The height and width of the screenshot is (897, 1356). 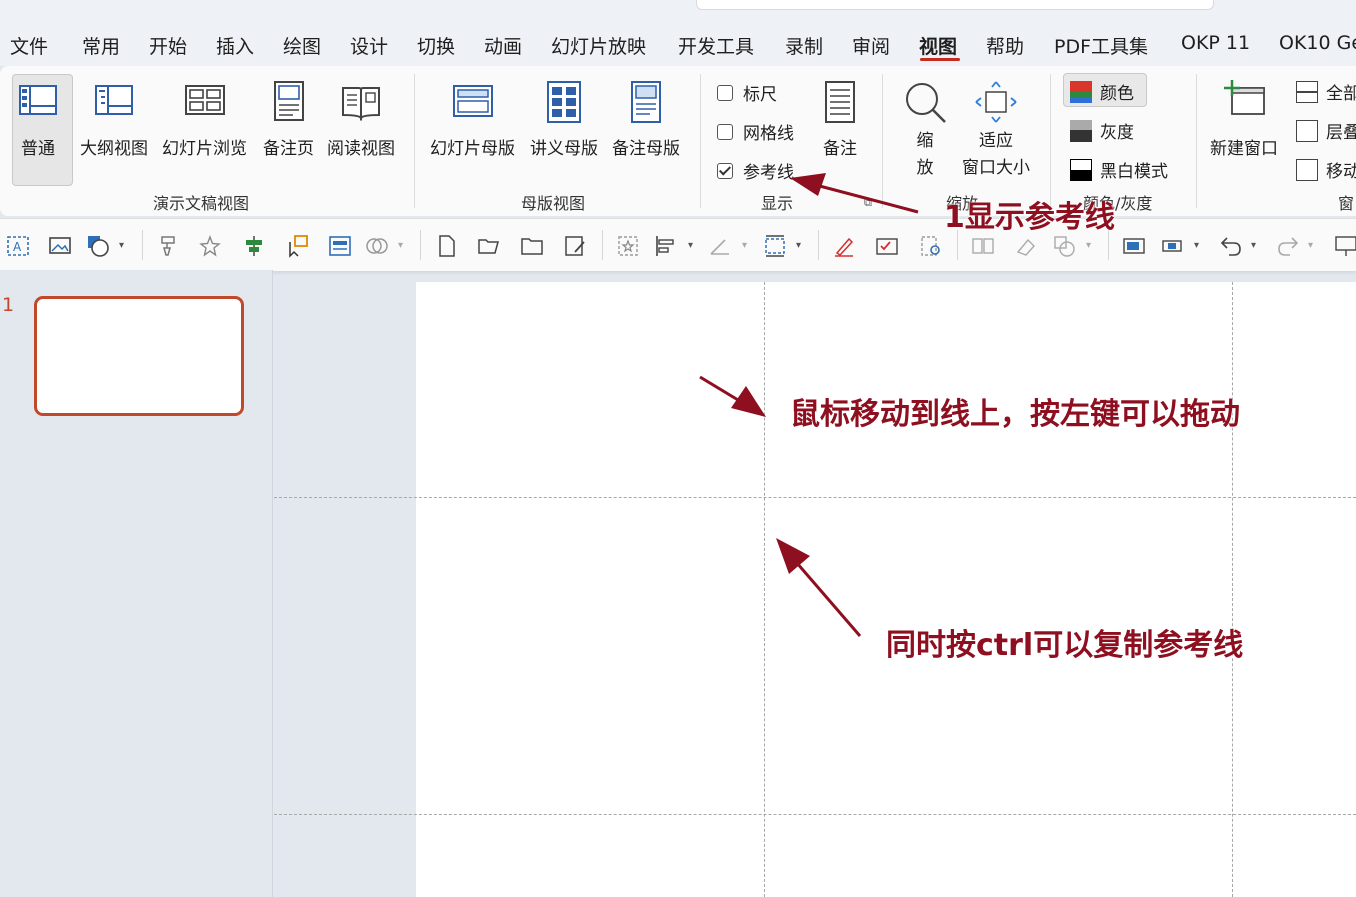 I want to click on select-icon, so click(x=298, y=246).